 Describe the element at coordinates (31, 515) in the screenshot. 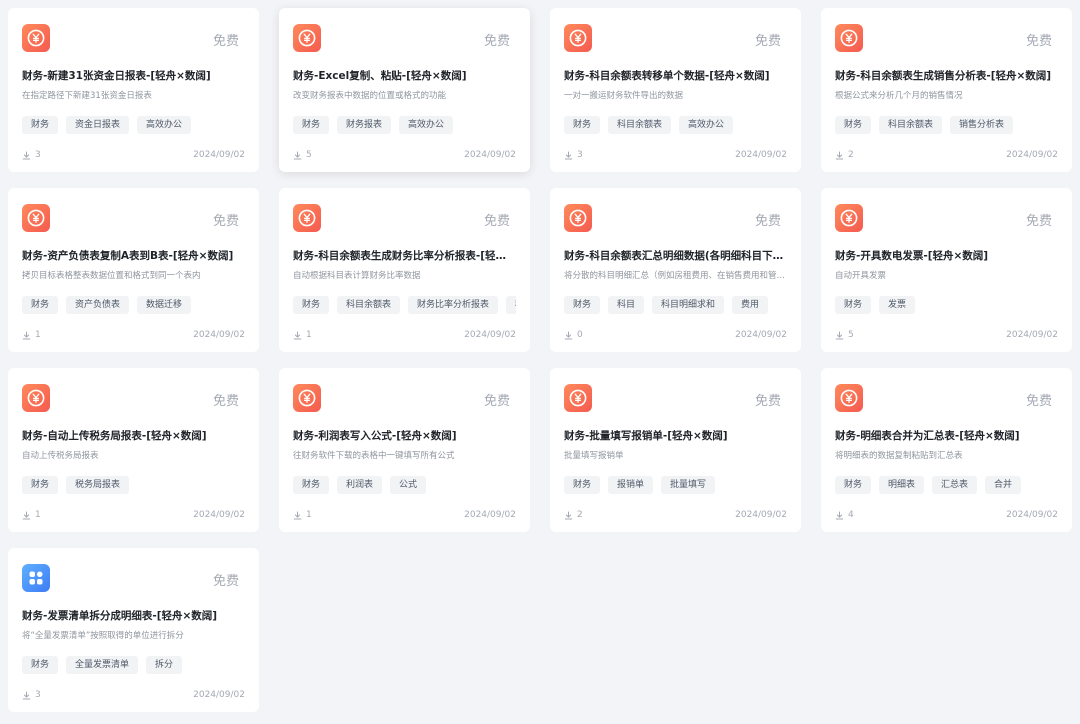

I see `download-count: 1` at that location.